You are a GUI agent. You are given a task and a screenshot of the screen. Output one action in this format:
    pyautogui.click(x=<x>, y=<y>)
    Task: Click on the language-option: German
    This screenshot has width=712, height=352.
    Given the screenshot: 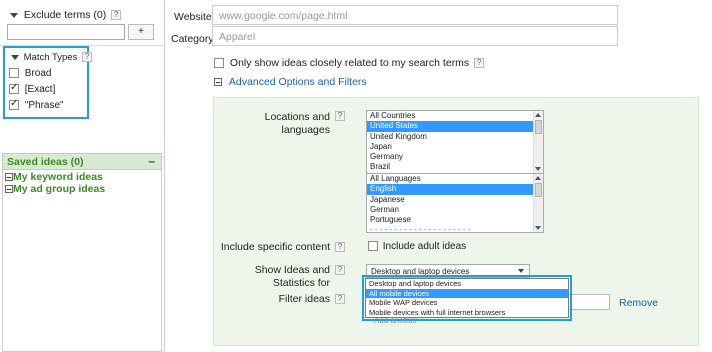 What is the action you would take?
    pyautogui.click(x=455, y=210)
    